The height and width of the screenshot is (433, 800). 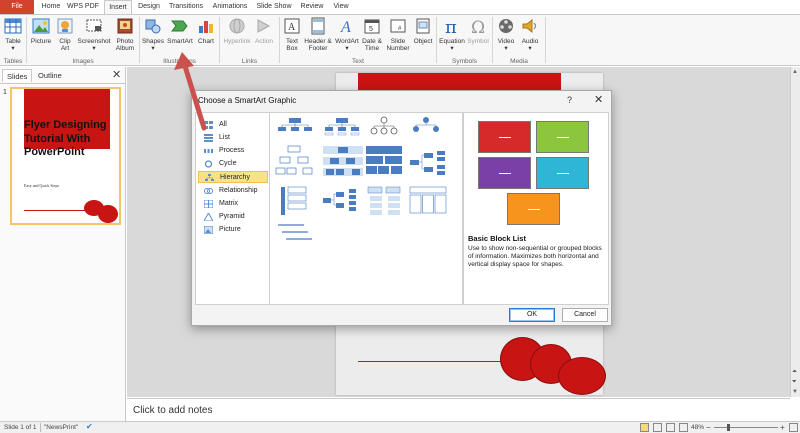 What do you see at coordinates (249, 61) in the screenshot?
I see `group-label-links: Links` at bounding box center [249, 61].